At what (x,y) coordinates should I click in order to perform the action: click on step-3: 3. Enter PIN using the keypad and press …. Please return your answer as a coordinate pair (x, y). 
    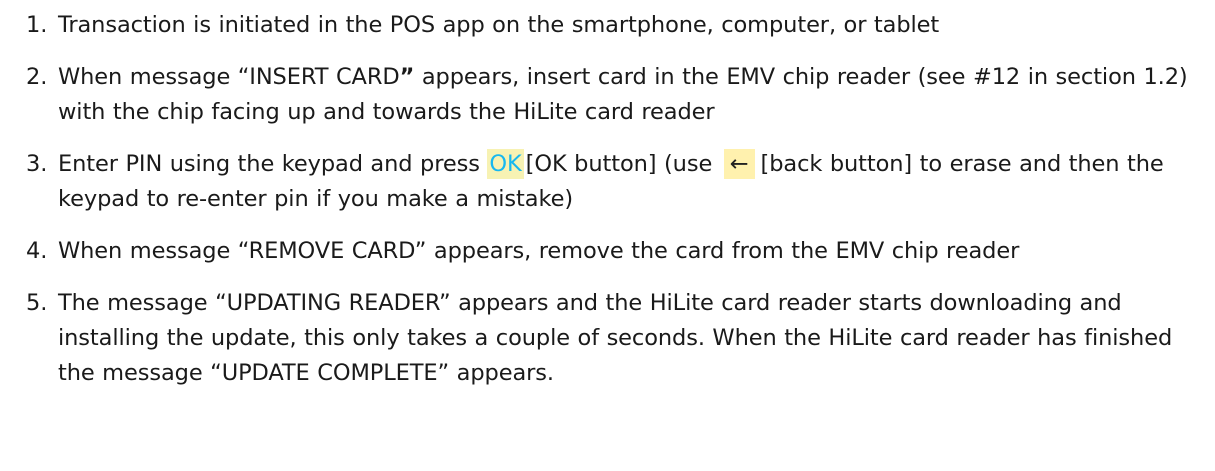
    Looking at the image, I should click on (607, 182).